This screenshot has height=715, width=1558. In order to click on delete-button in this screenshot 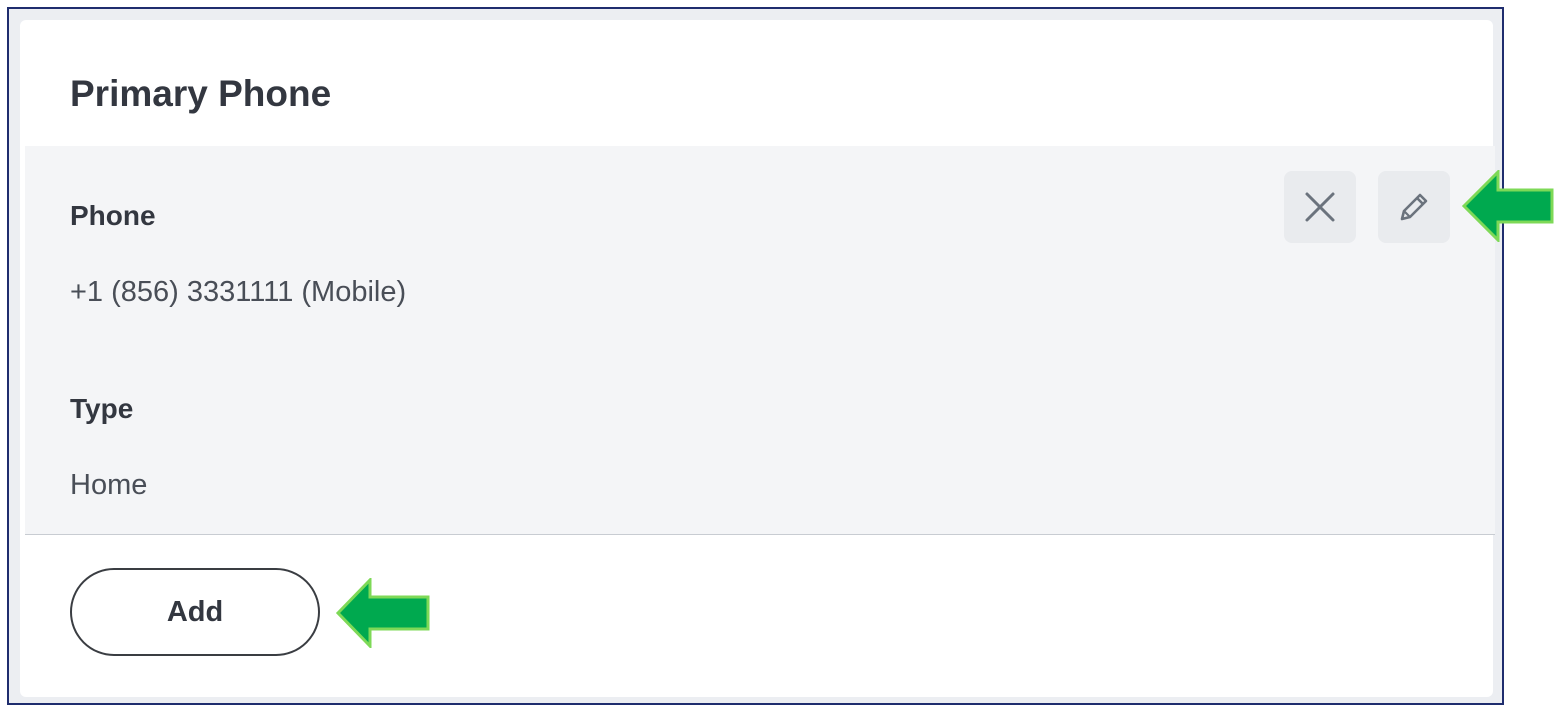, I will do `click(1320, 207)`.